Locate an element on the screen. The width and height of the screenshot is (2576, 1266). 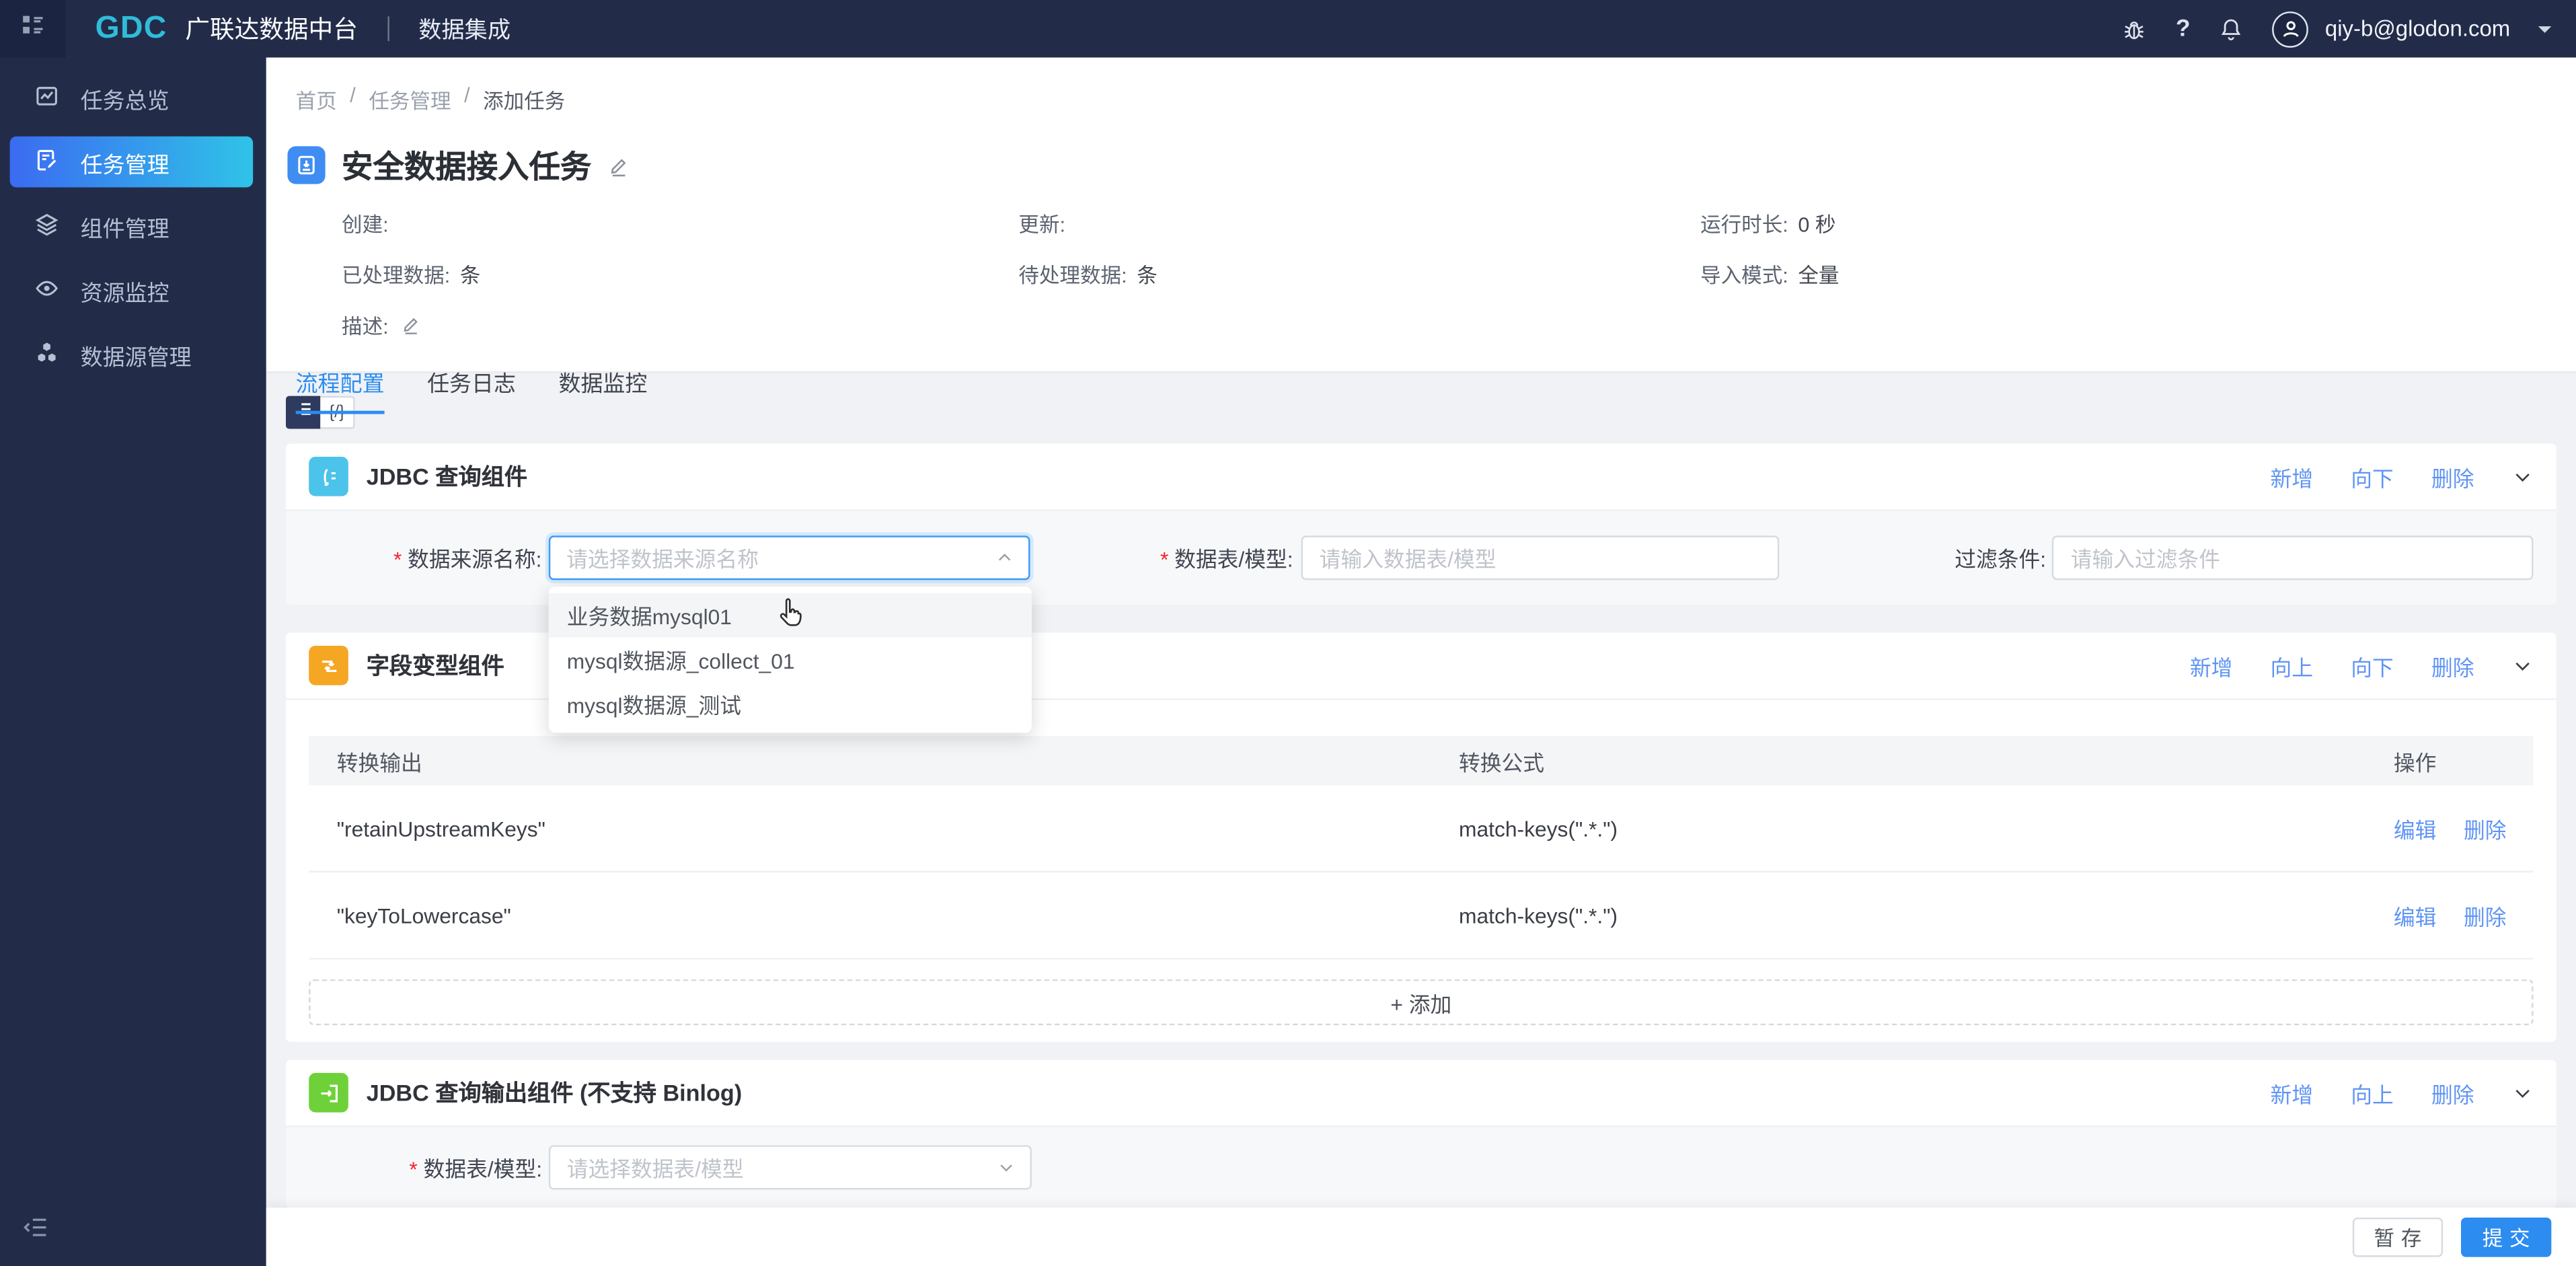
header-divider is located at coordinates (388, 29).